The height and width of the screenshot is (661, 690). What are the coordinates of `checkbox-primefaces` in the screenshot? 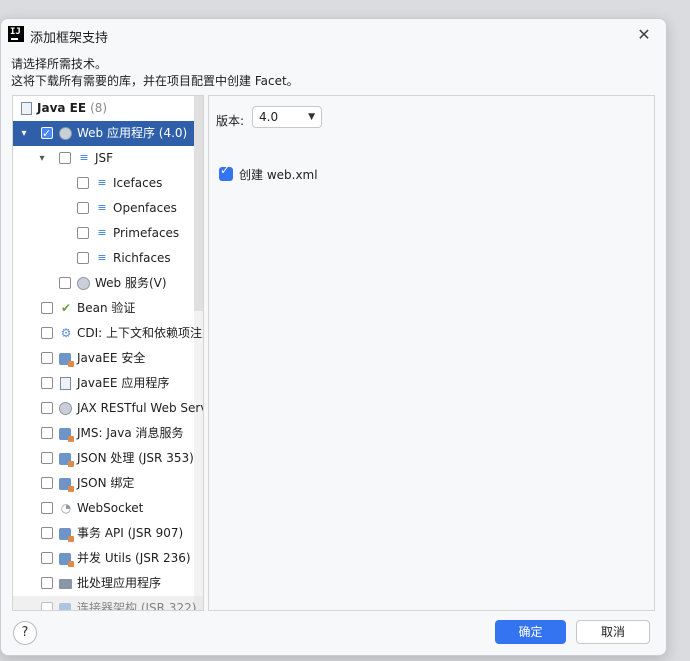 It's located at (83, 233).